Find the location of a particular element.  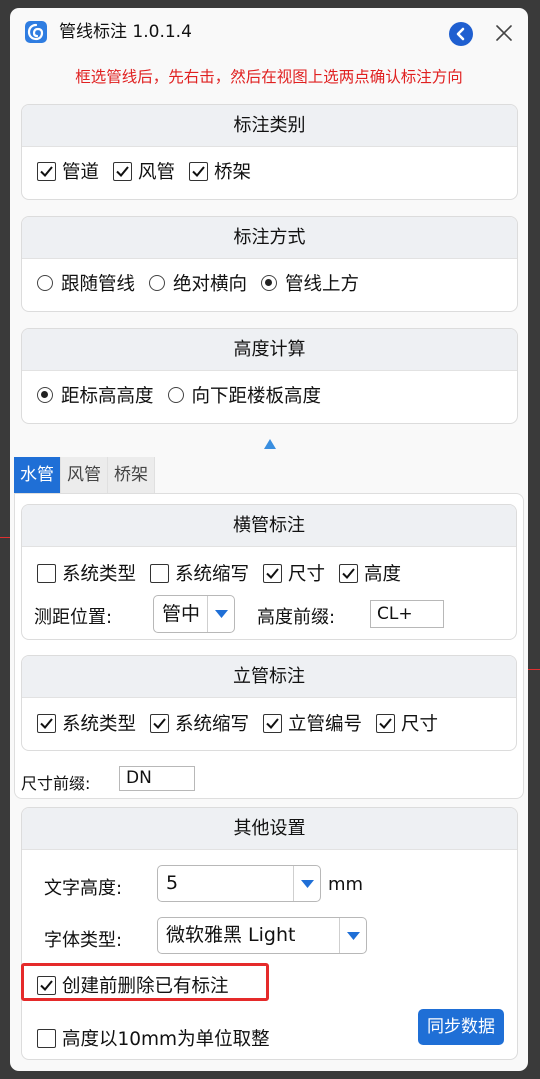

tab-water-pipe: 水管 is located at coordinates (37, 475).